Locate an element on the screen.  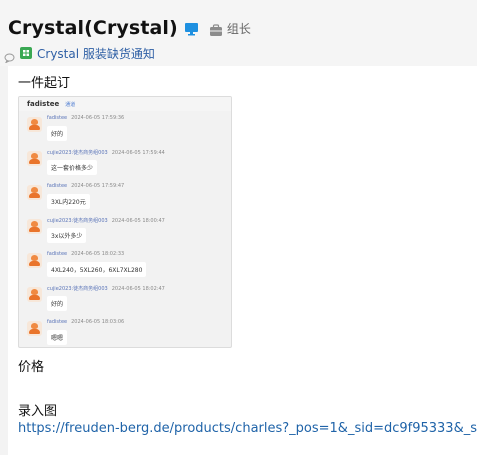
screenshot-message-meta: cujie2023:徒杰商务组003 2024-06-05 17:59:44 is located at coordinates (106, 153).